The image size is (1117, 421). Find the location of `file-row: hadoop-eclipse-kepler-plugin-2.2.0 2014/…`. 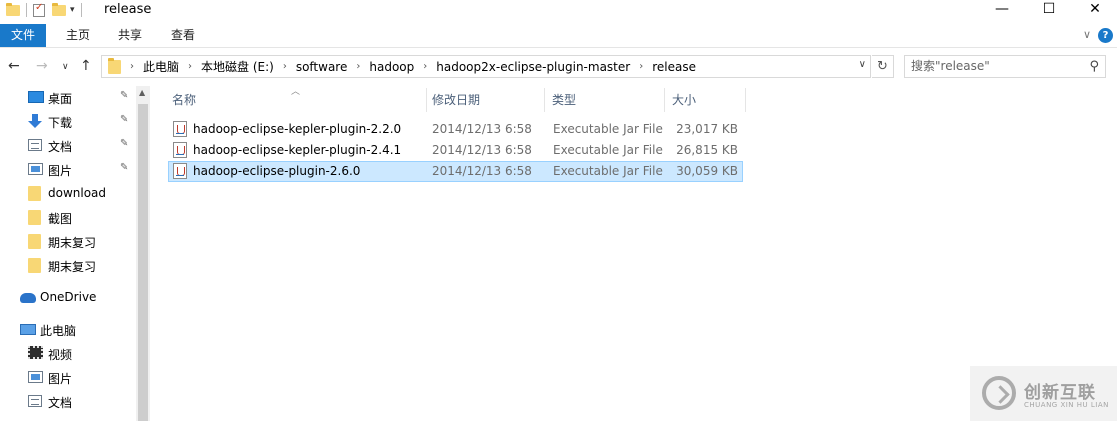

file-row: hadoop-eclipse-kepler-plugin-2.2.0 2014/… is located at coordinates (455, 129).